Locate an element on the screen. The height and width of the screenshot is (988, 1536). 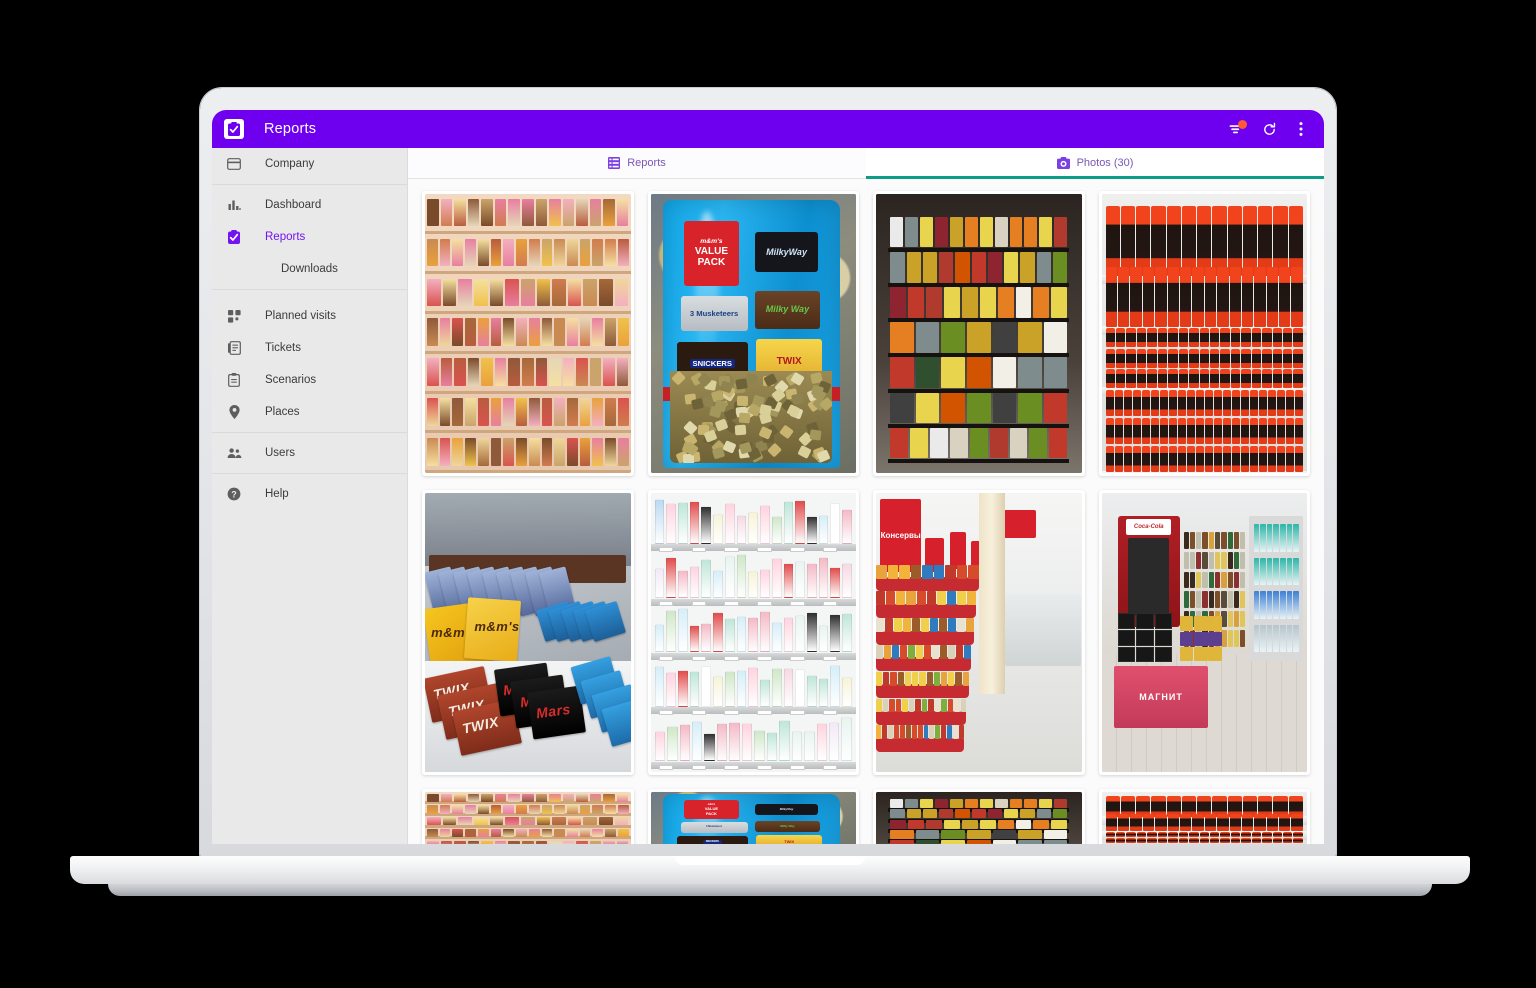
refresh-icon is located at coordinates (1269, 129).